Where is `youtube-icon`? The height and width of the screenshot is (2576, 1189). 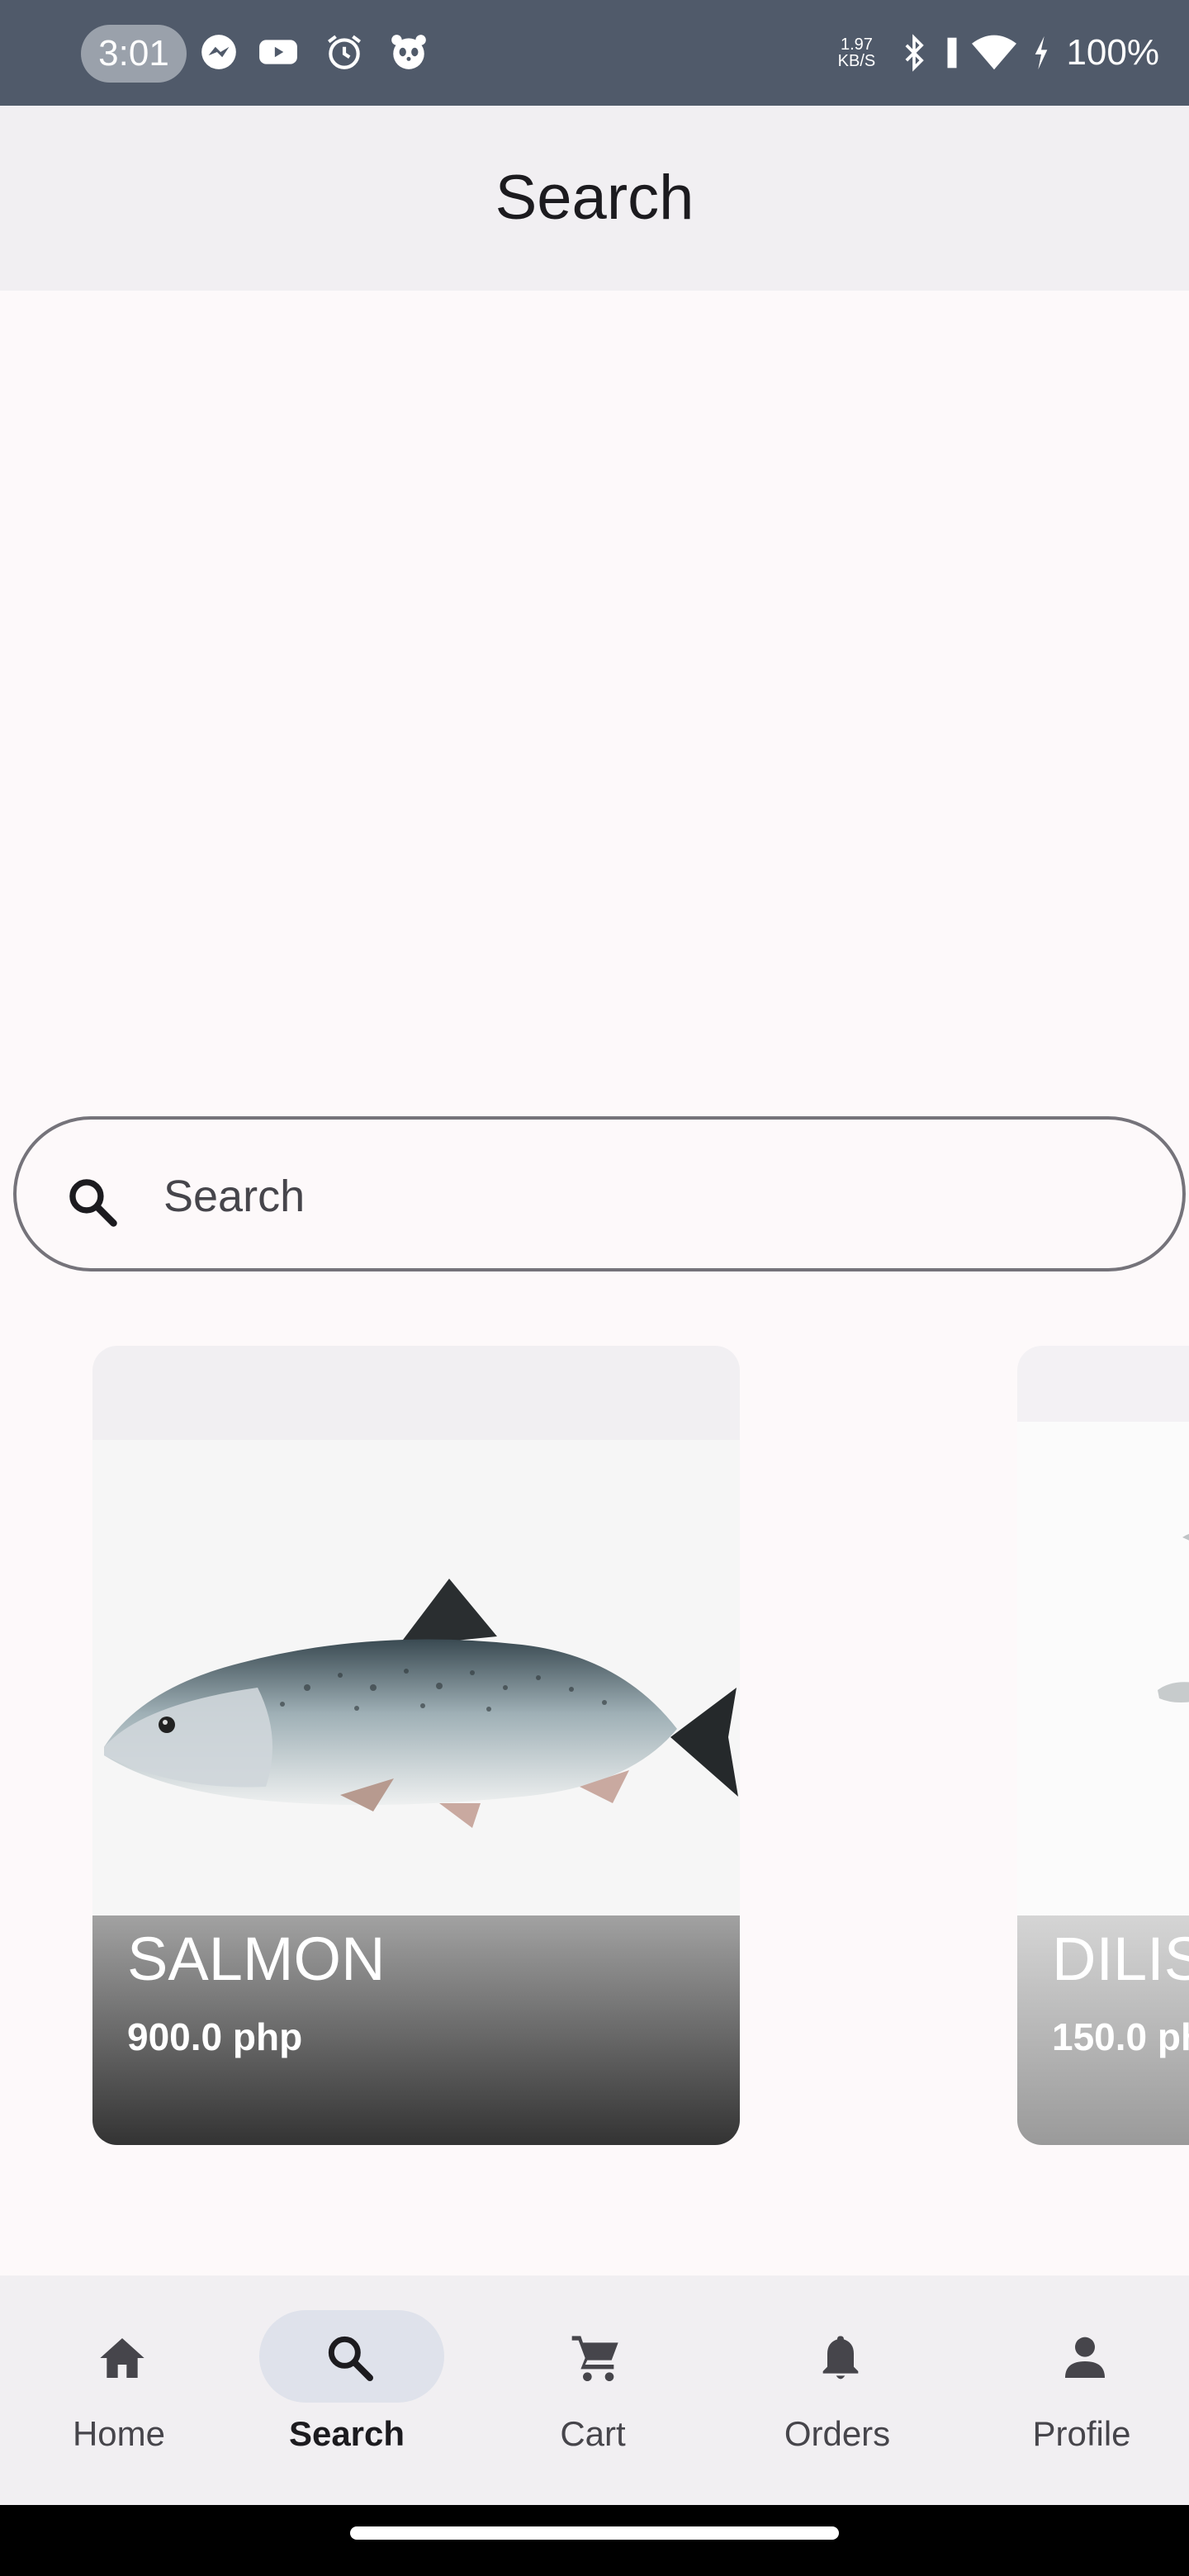 youtube-icon is located at coordinates (278, 52).